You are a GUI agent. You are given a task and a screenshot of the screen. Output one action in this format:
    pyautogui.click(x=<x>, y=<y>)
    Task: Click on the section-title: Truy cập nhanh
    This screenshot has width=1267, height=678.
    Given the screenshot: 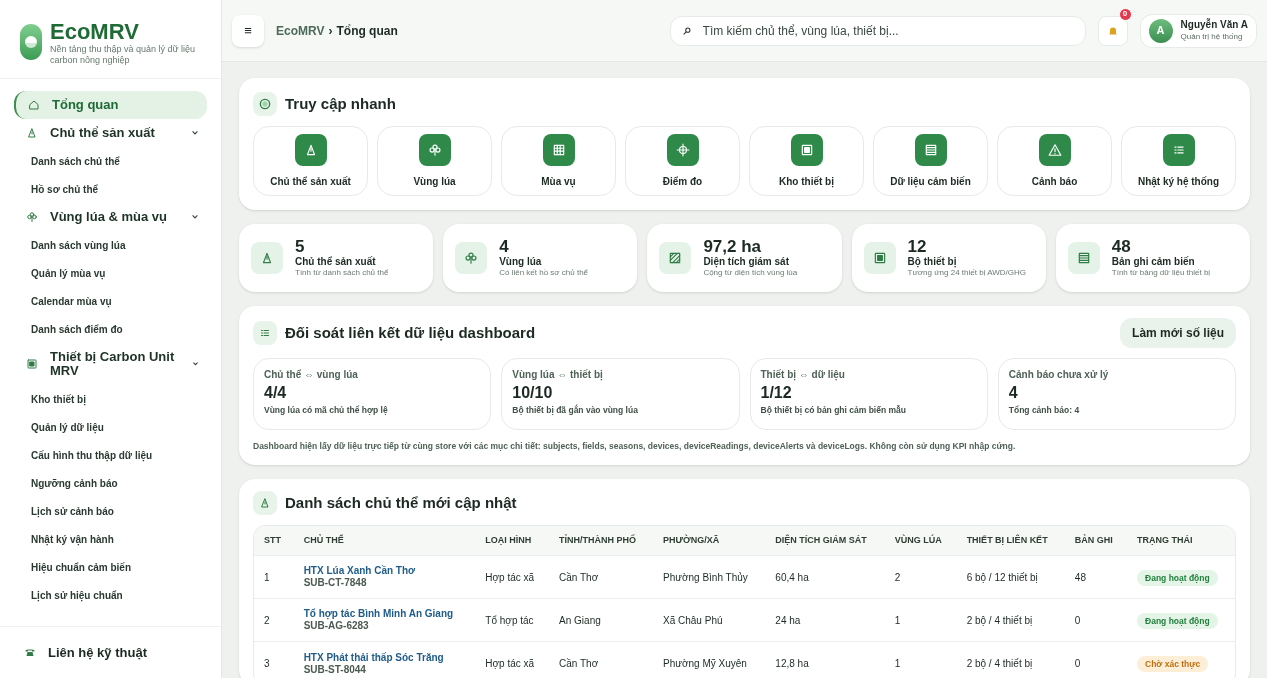 What is the action you would take?
    pyautogui.click(x=340, y=103)
    